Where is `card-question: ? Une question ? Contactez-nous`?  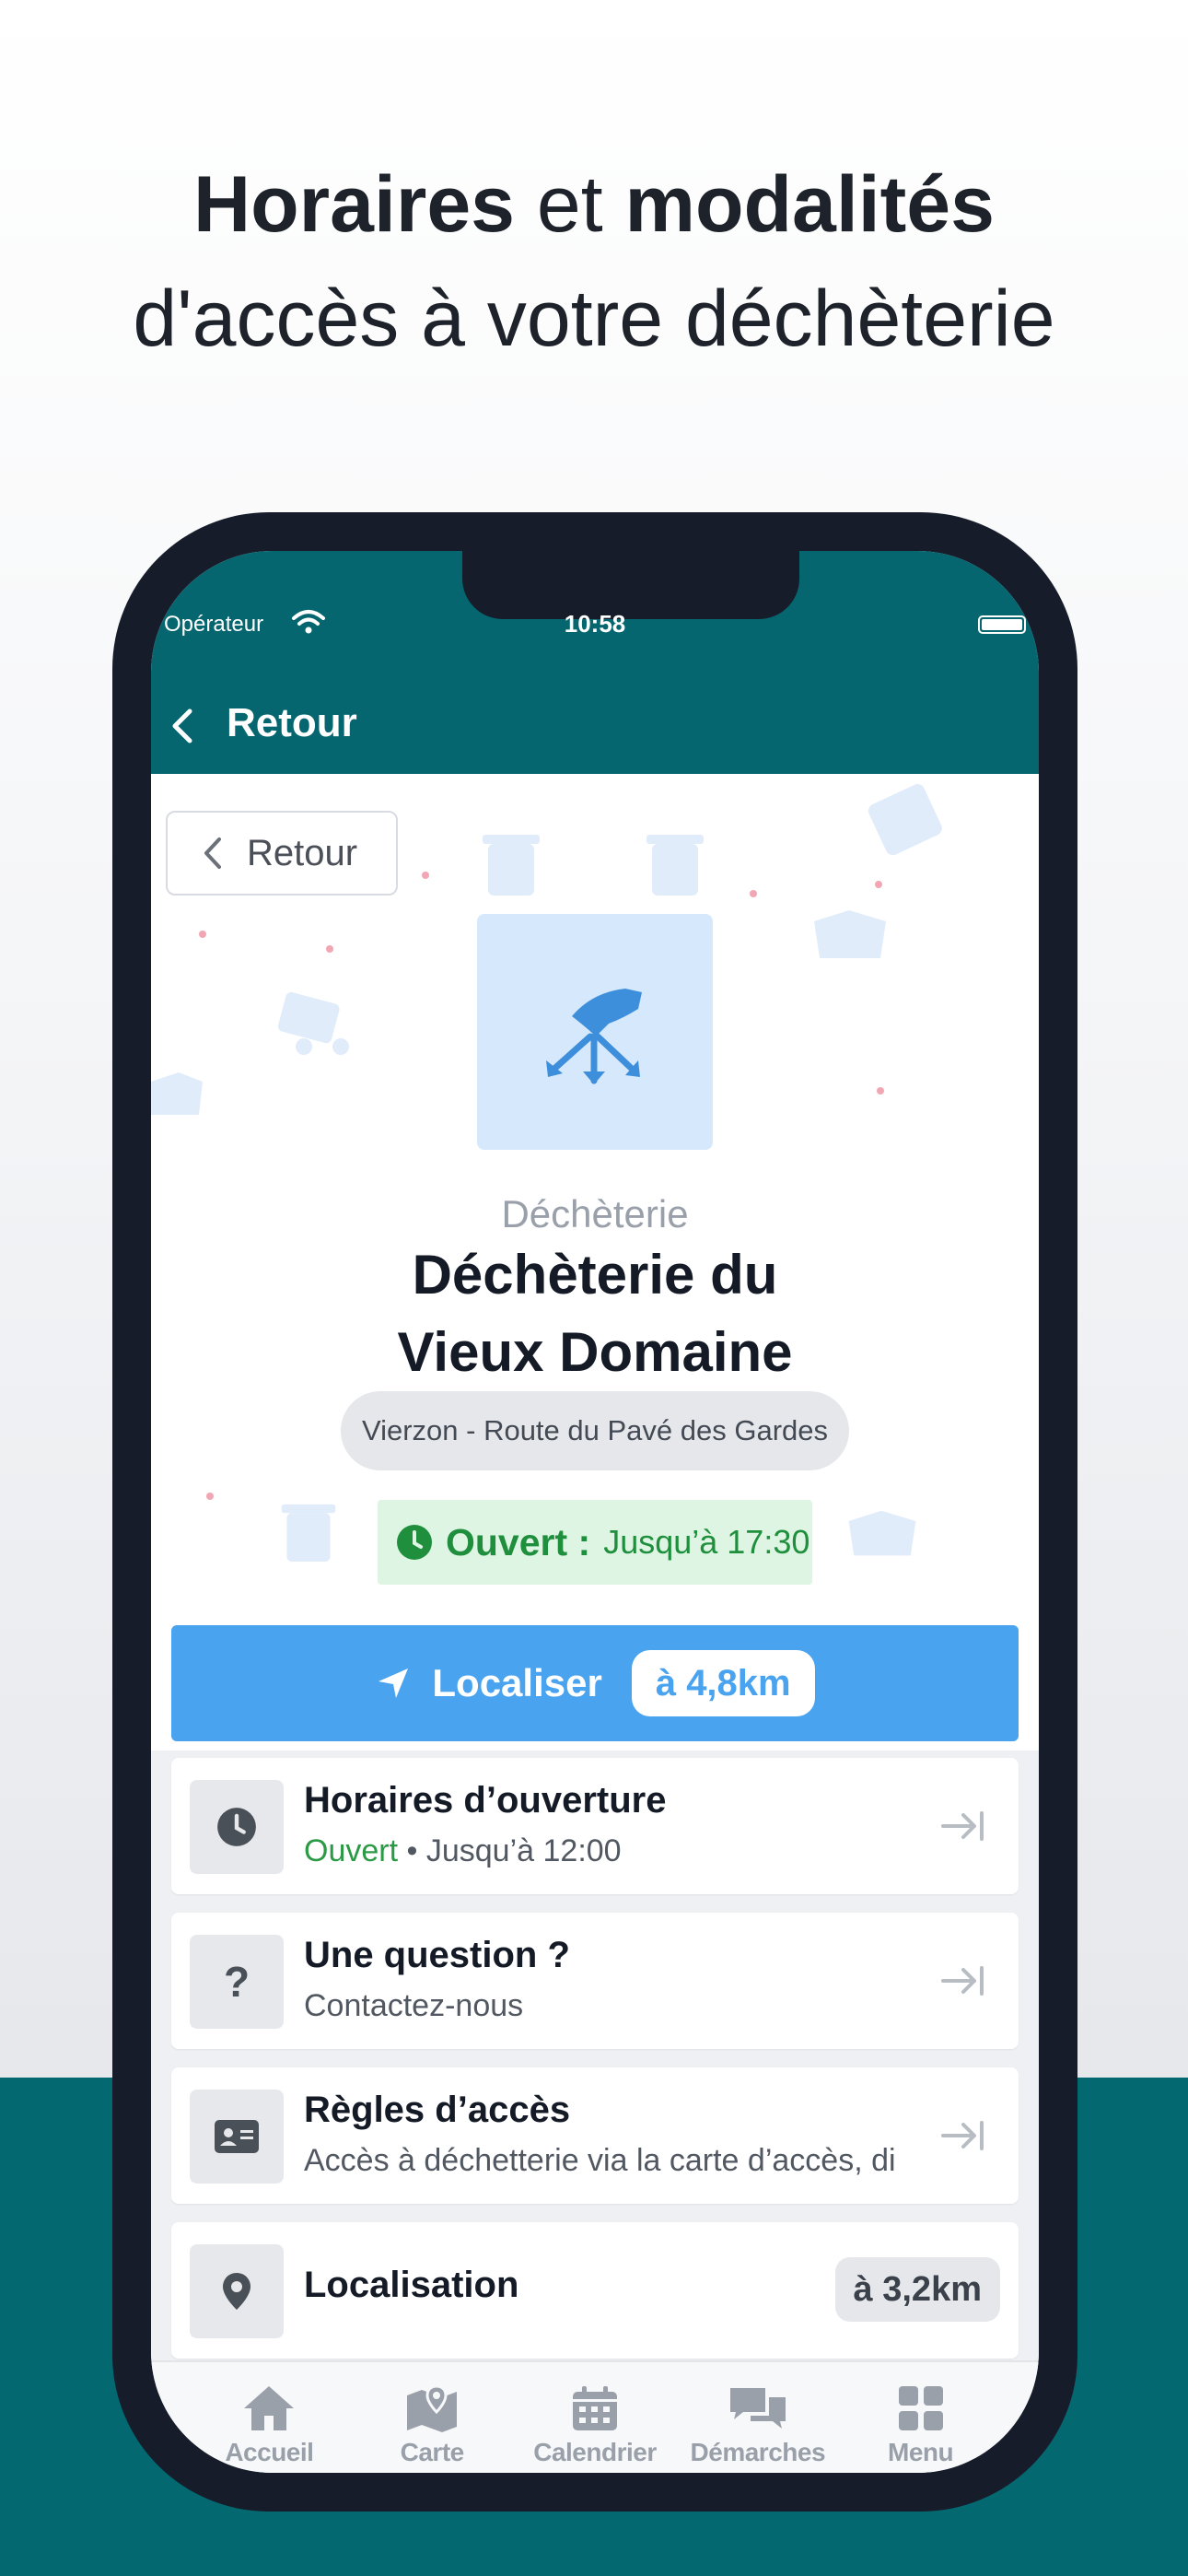 card-question: ? Une question ? Contactez-nous is located at coordinates (595, 1981).